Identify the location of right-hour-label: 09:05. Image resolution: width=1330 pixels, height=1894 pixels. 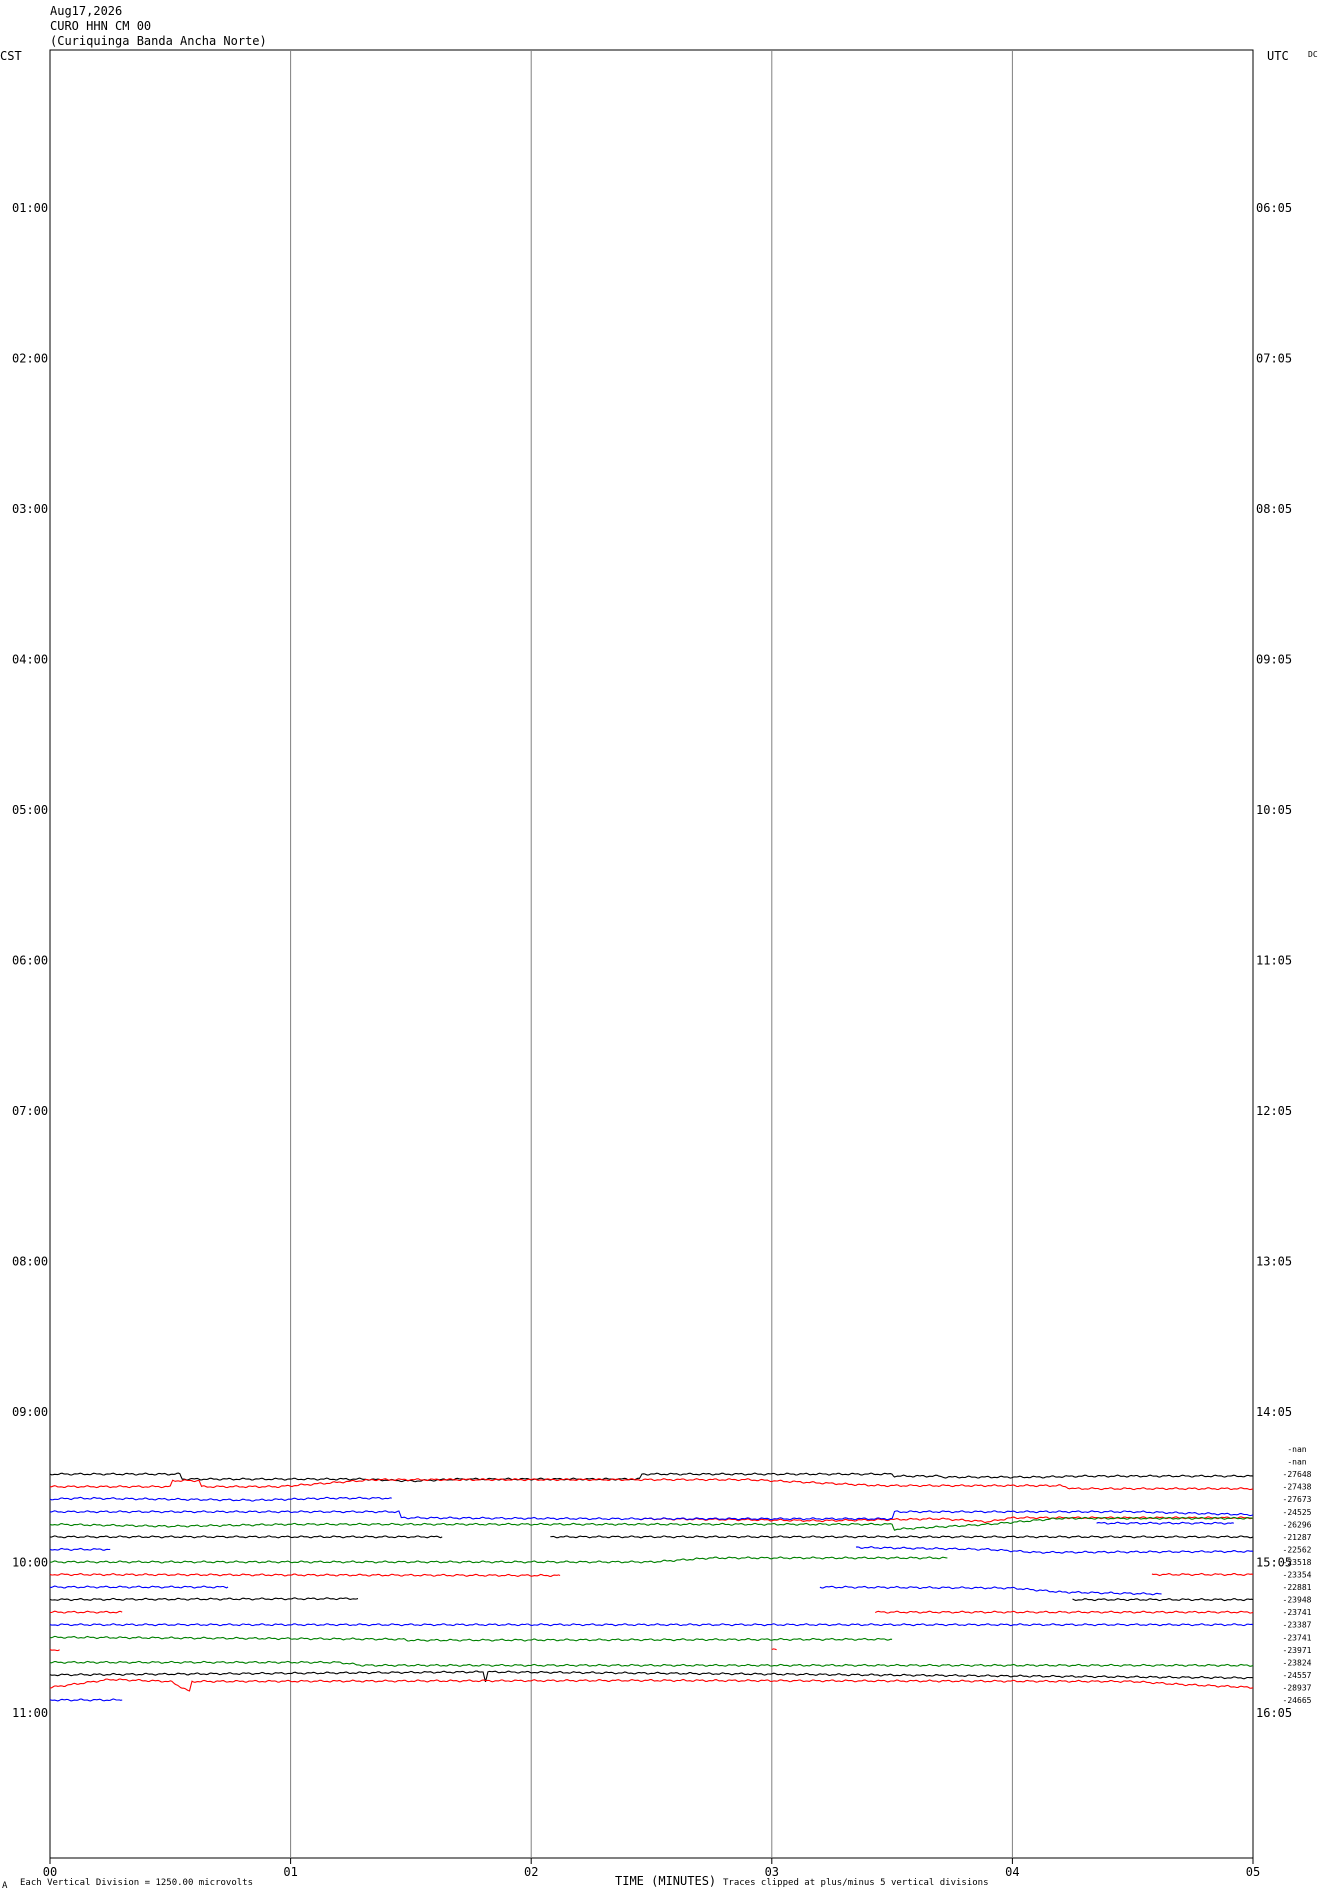
(1274, 660).